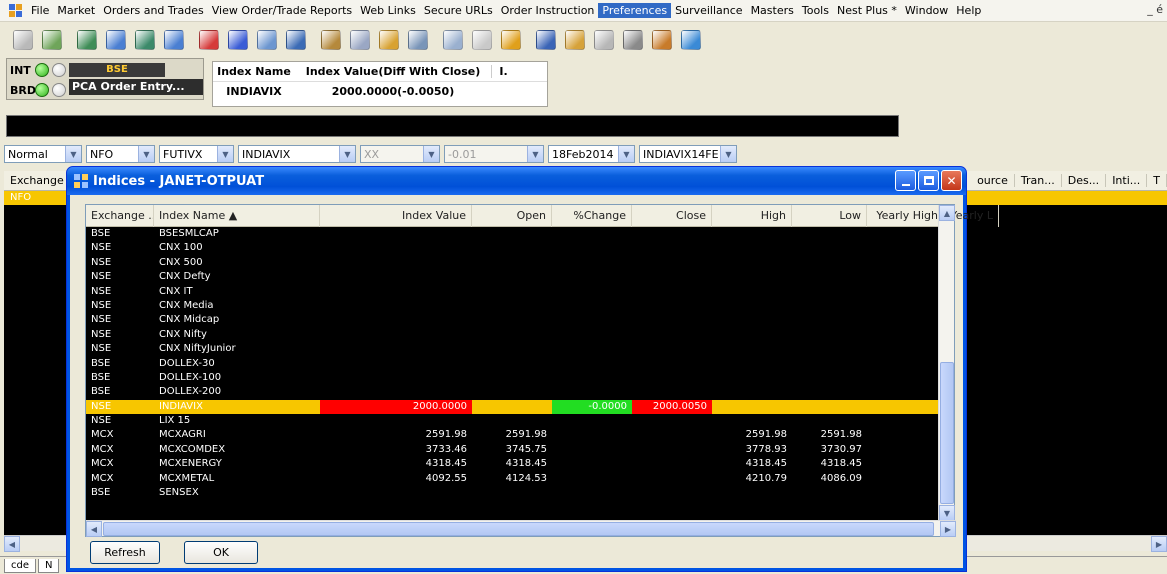 Image resolution: width=1167 pixels, height=574 pixels. What do you see at coordinates (512, 378) in the screenshot?
I see `table-row: BSE DOLLEX-100` at bounding box center [512, 378].